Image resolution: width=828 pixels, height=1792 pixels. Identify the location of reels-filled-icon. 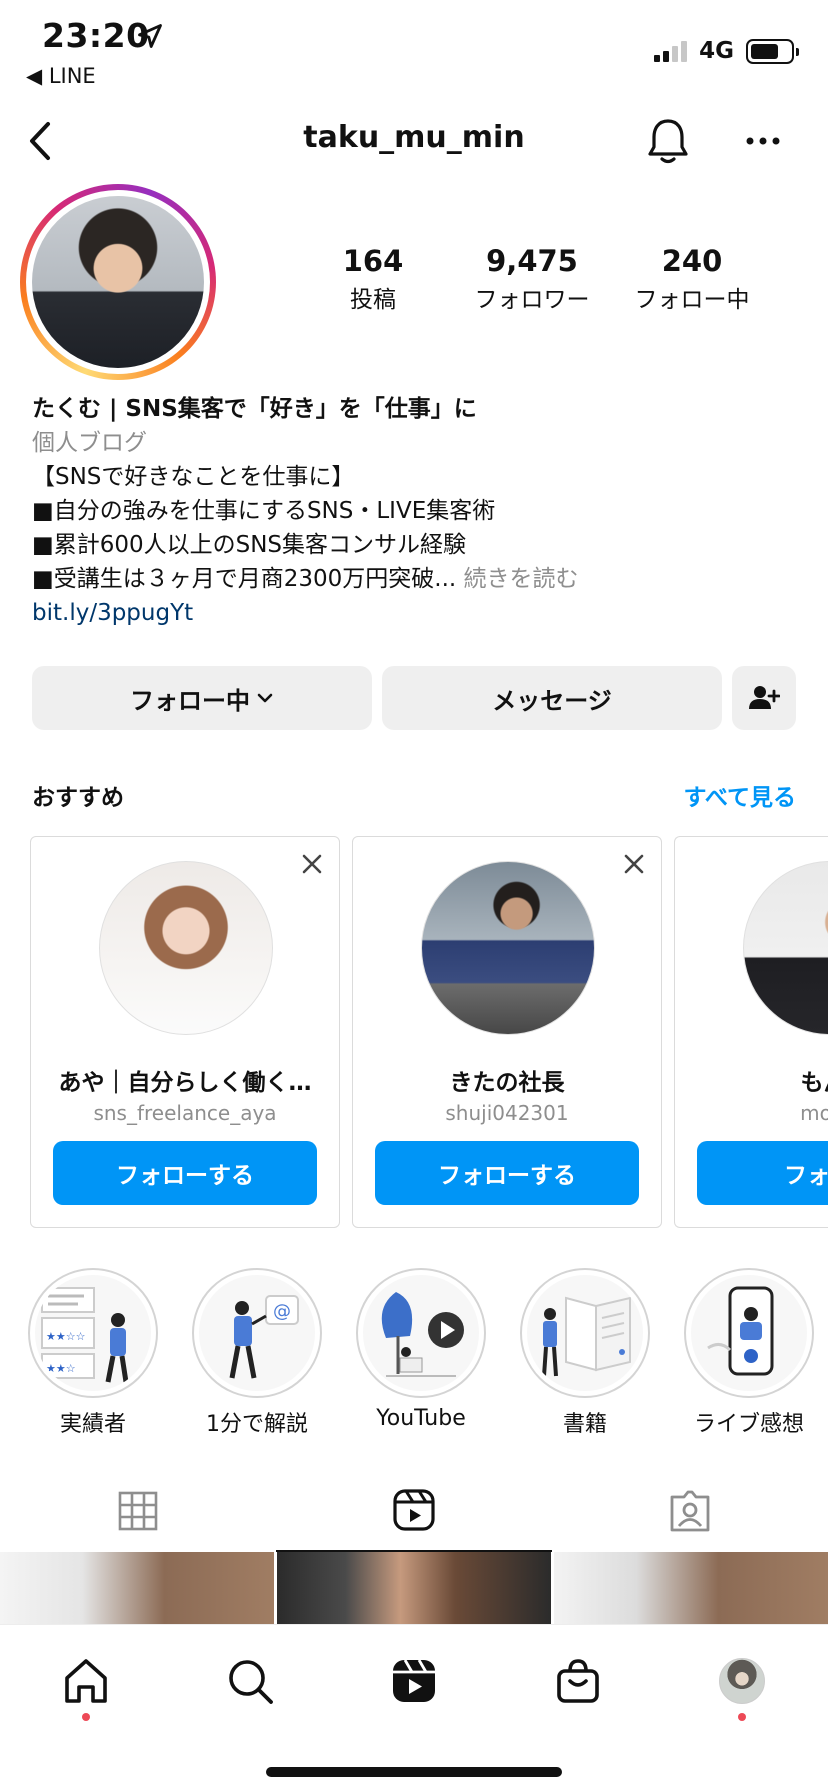
(414, 1680).